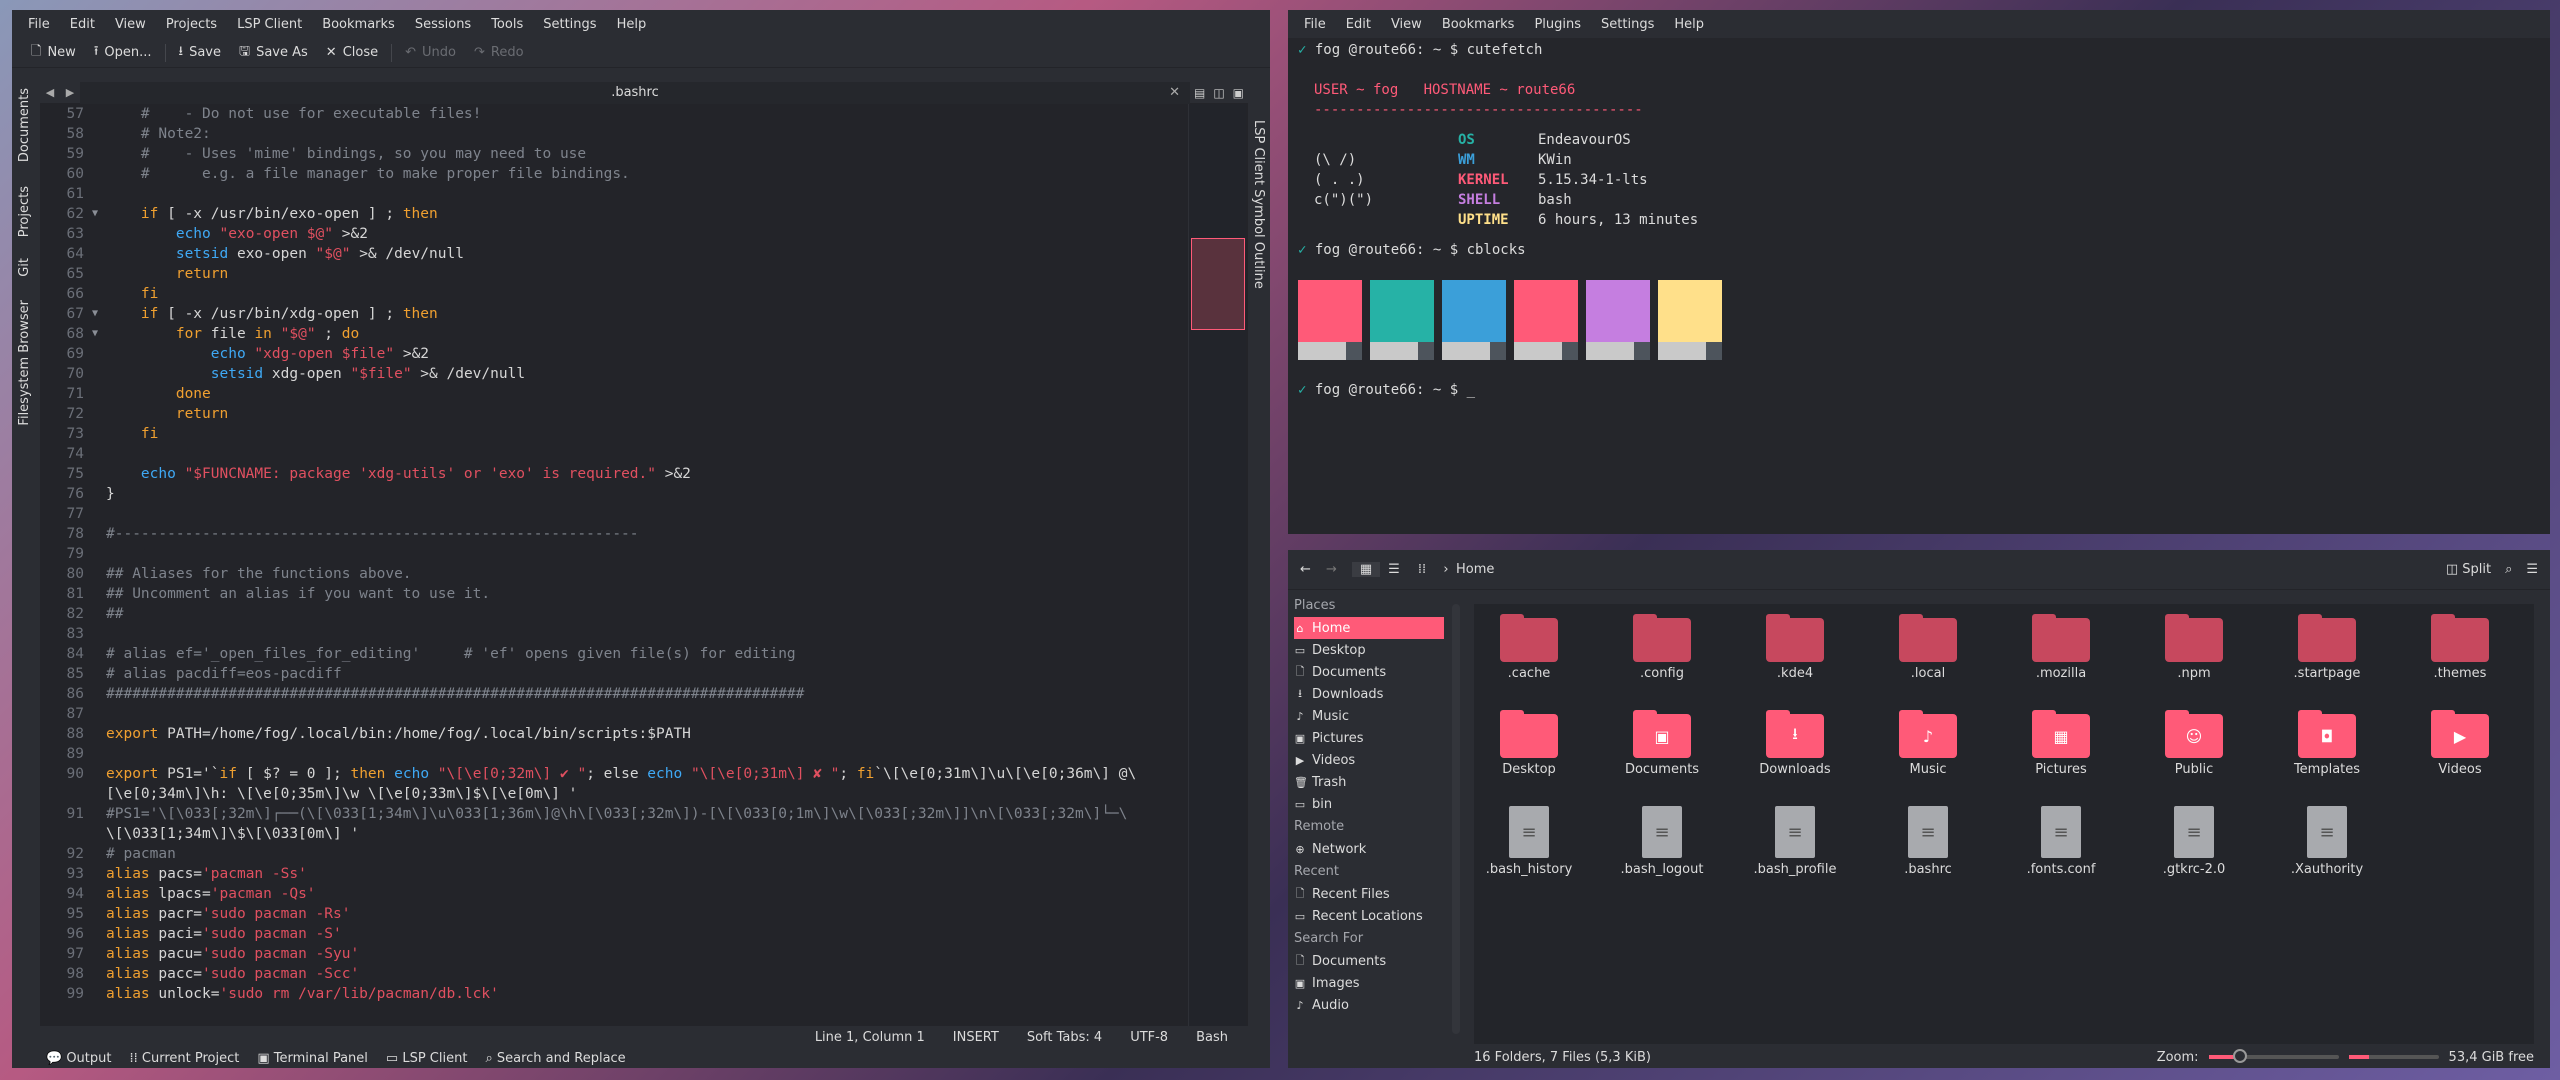 The image size is (2560, 1080). Describe the element at coordinates (50, 92) in the screenshot. I see `tab-prev-icon: ◀` at that location.